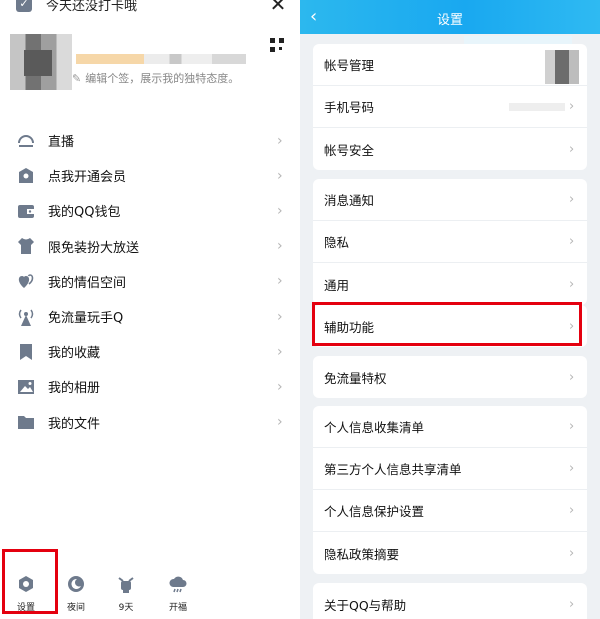  I want to click on checkin-reminder: ✓ 今天还没打卡哦, so click(76, 7).